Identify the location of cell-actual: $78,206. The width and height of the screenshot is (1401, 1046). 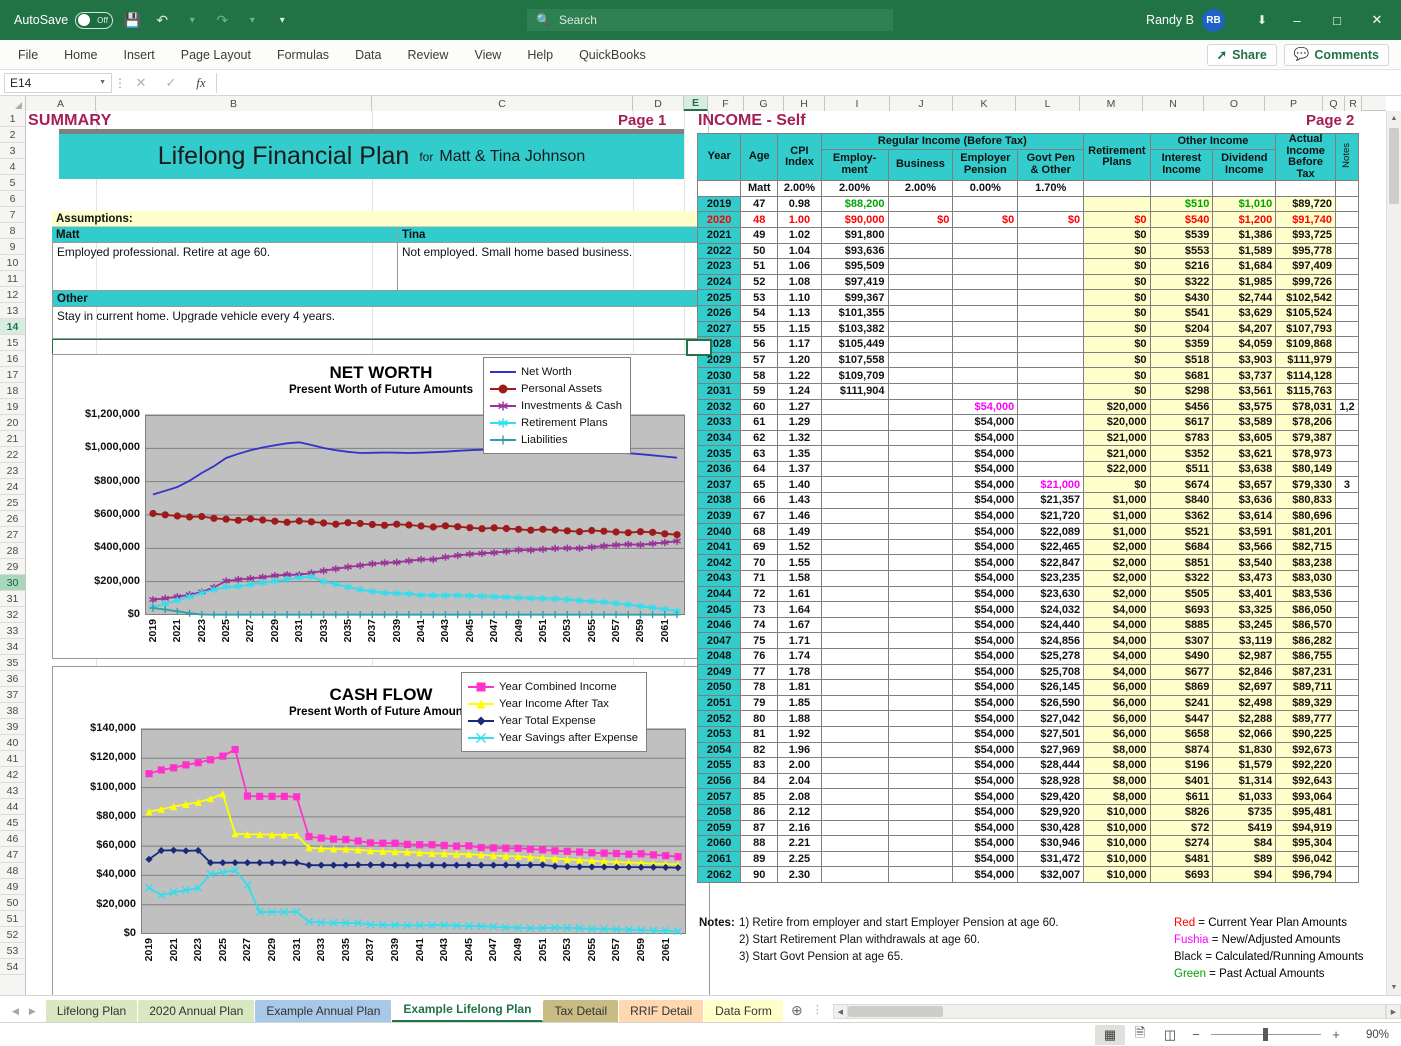
(1305, 422).